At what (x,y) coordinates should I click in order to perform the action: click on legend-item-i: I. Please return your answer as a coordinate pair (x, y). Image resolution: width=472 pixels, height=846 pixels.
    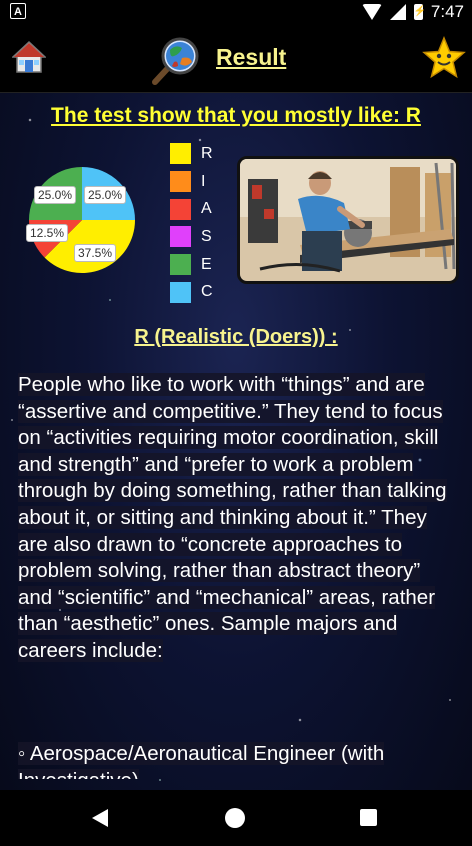
    Looking at the image, I should click on (200, 182).